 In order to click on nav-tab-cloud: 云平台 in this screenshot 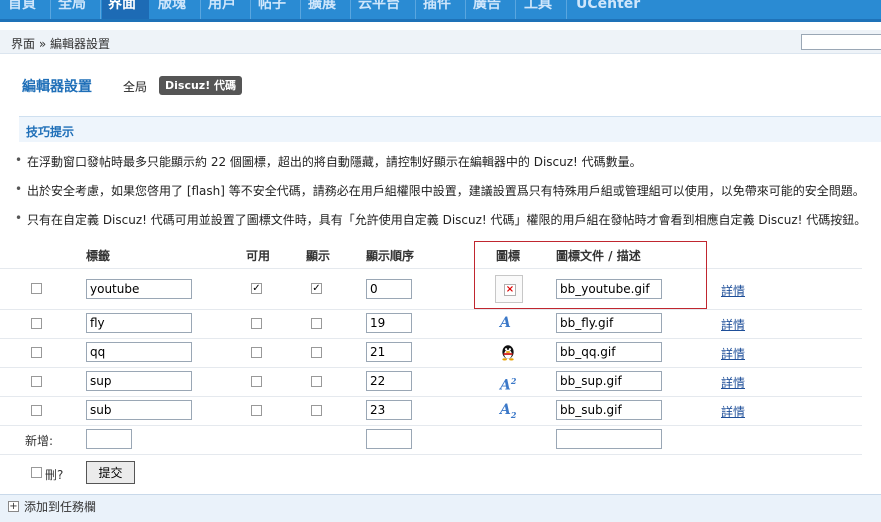, I will do `click(379, 9)`.